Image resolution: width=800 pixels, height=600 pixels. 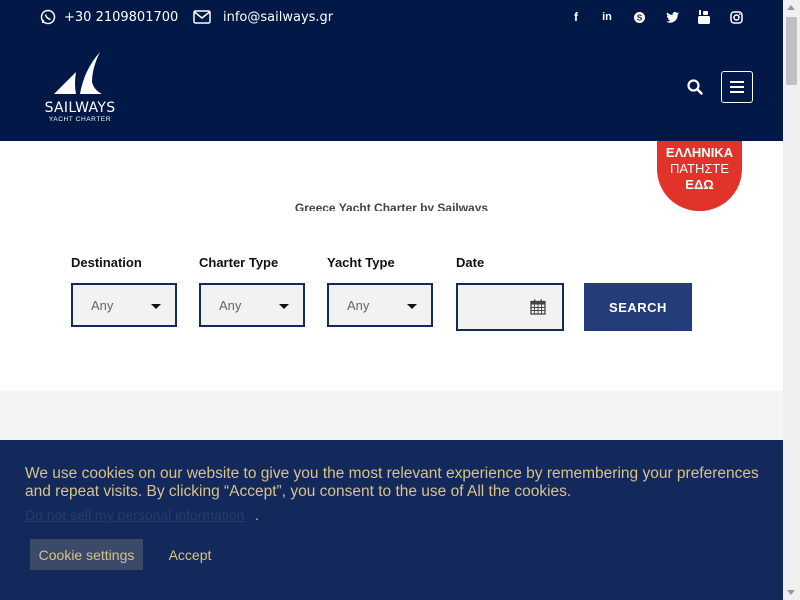 I want to click on search-button: SEARCH, so click(x=638, y=307).